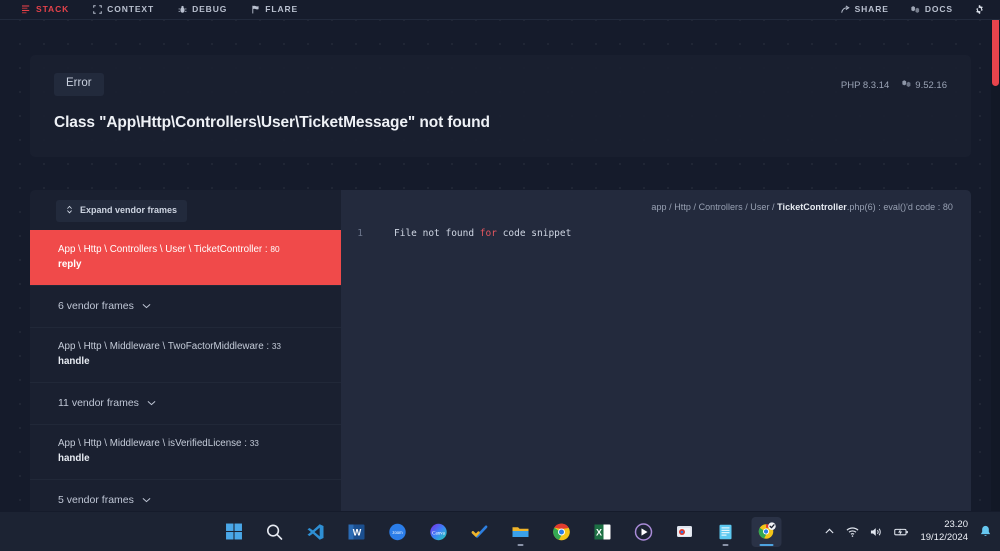 The image size is (1000, 551). What do you see at coordinates (931, 85) in the screenshot?
I see `laravel-version-label: 9.52.16` at bounding box center [931, 85].